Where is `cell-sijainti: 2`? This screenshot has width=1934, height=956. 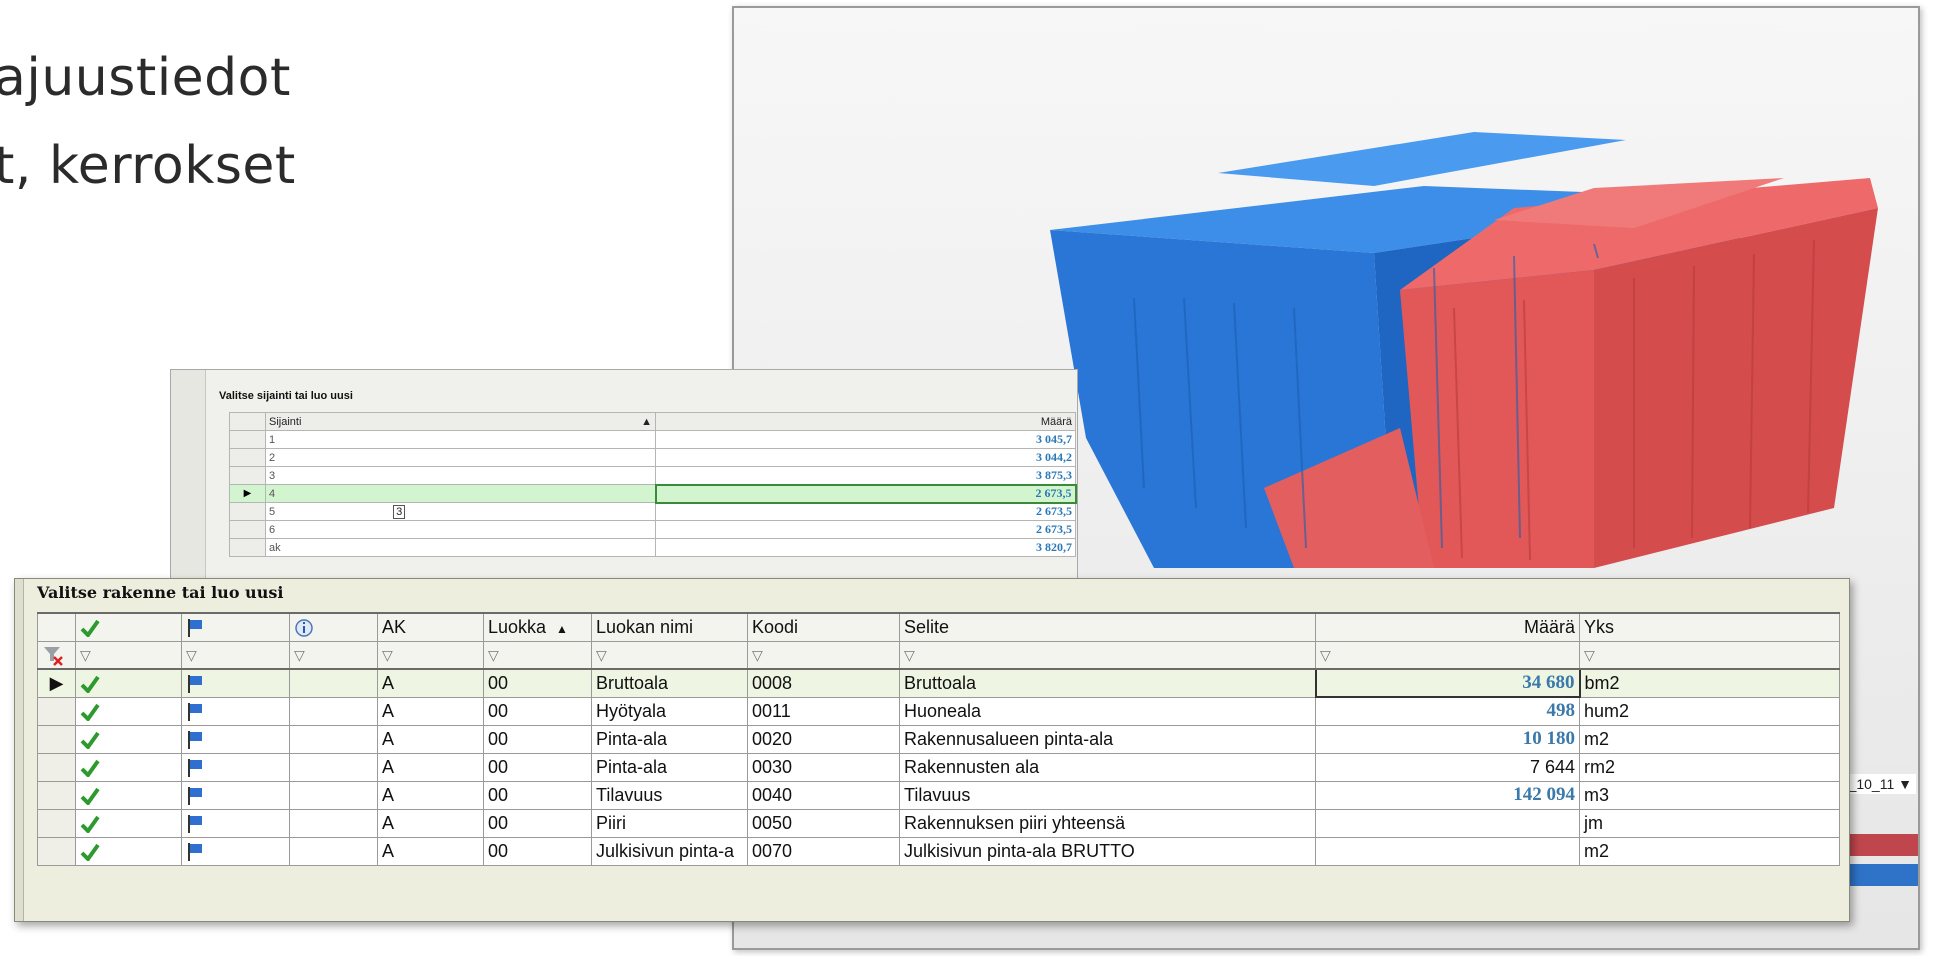 cell-sijainti: 2 is located at coordinates (460, 457).